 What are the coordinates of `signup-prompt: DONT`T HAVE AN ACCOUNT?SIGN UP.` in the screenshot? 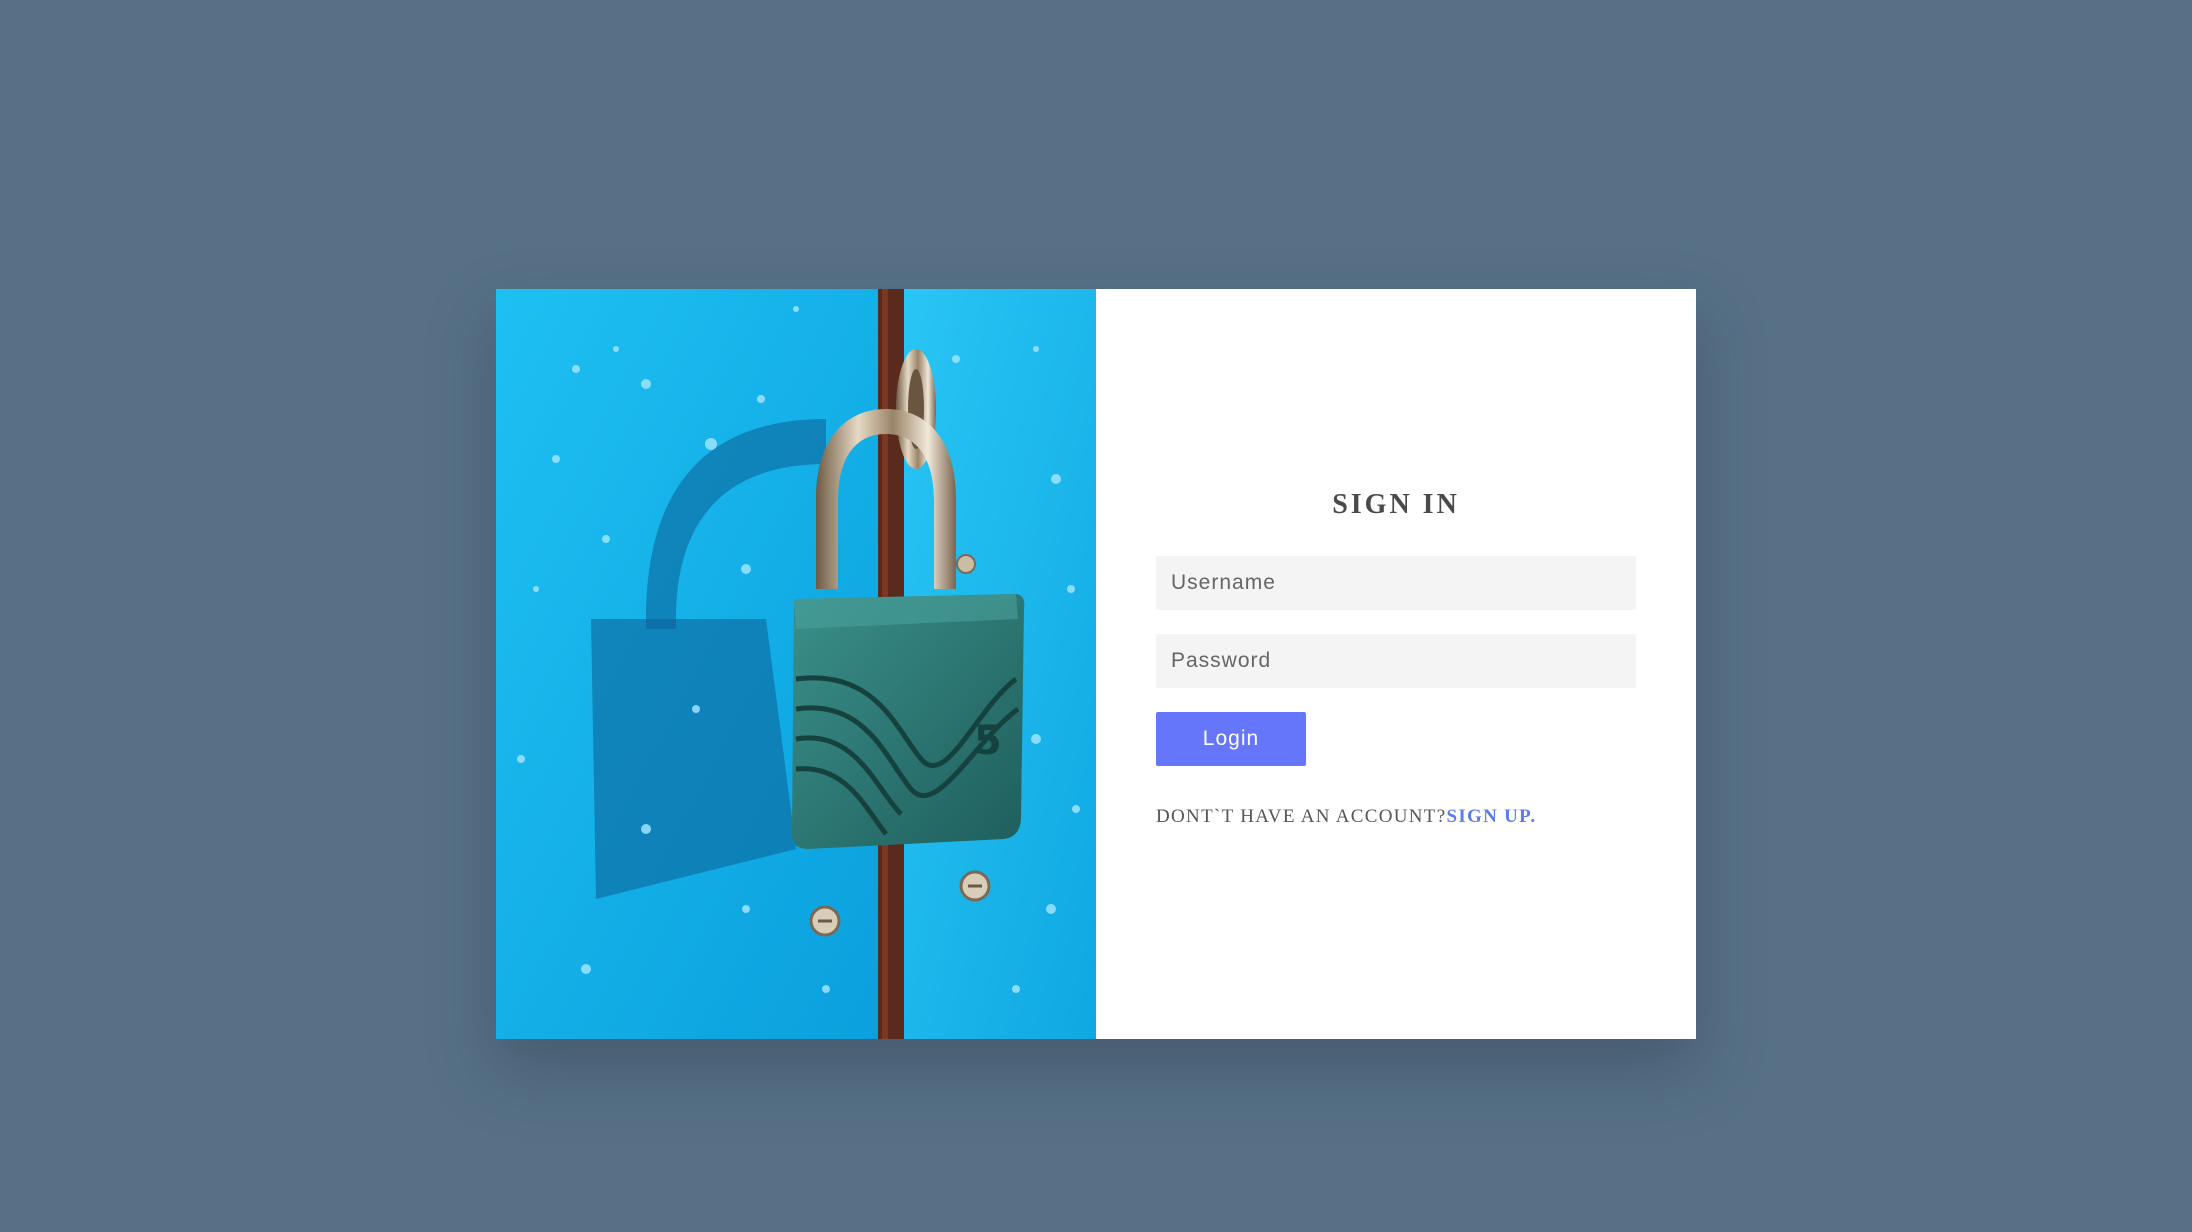 It's located at (1346, 817).